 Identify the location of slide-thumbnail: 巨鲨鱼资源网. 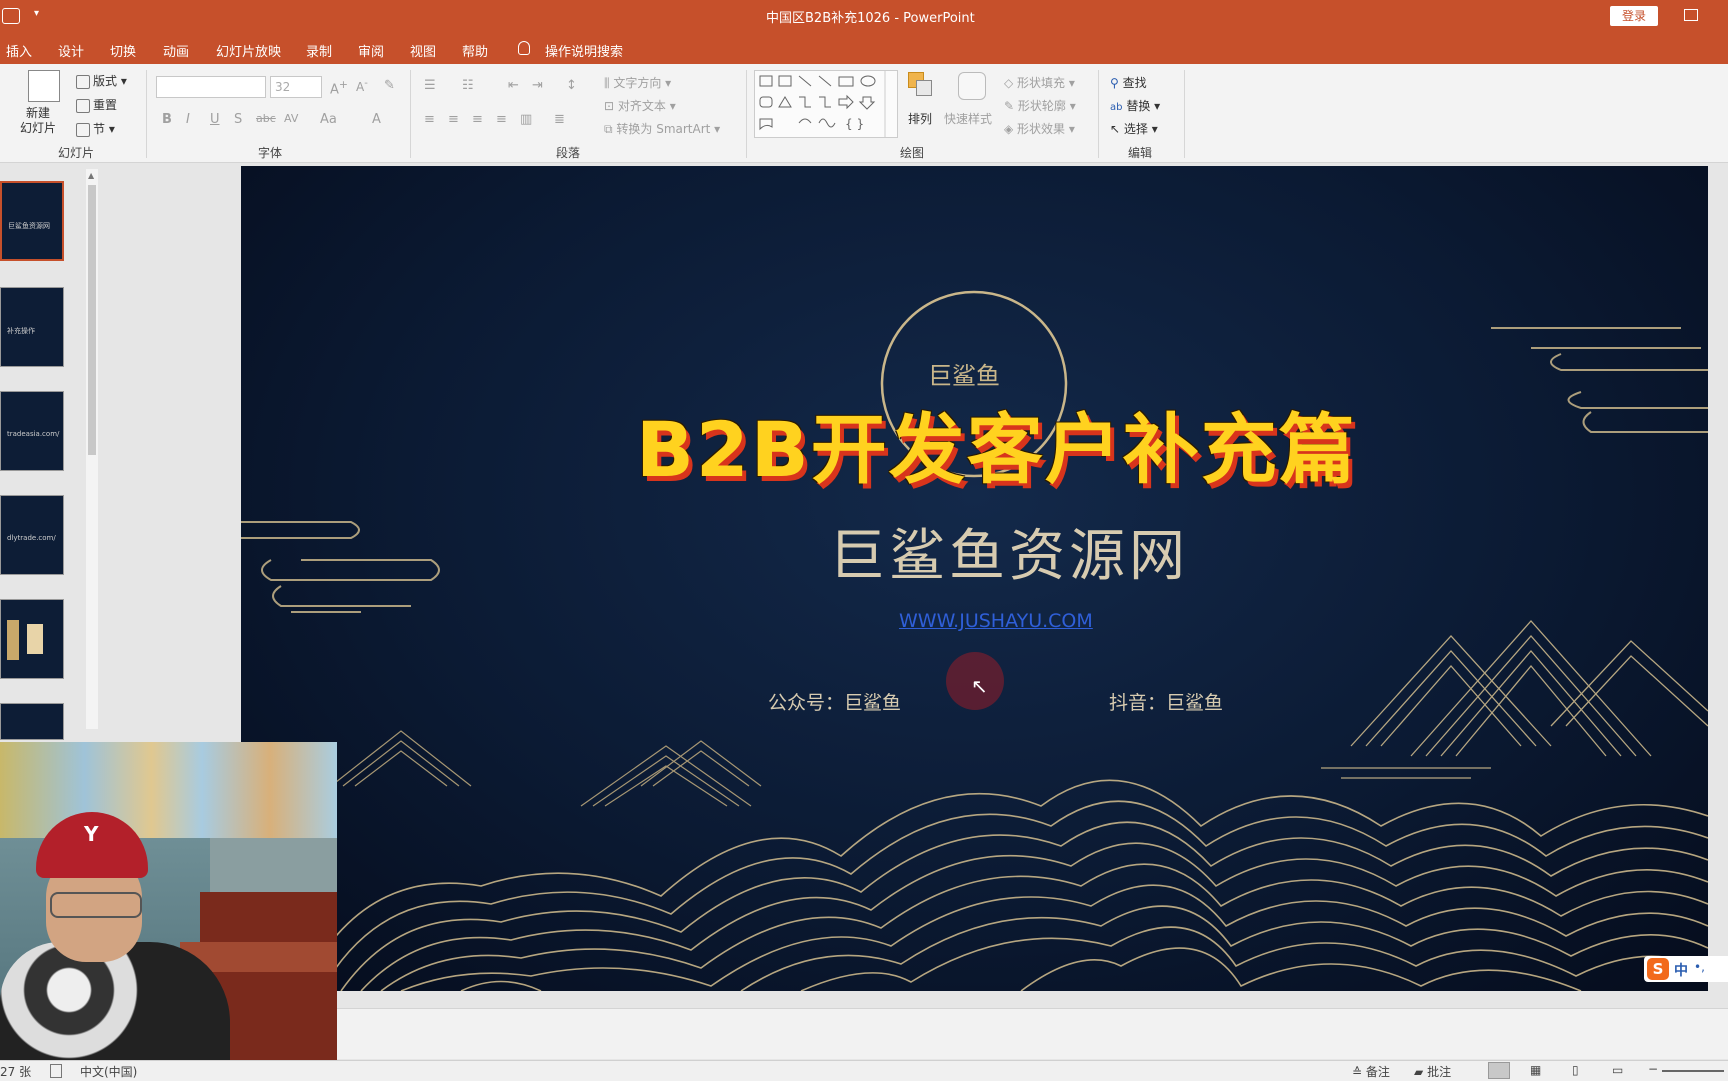
(32, 221).